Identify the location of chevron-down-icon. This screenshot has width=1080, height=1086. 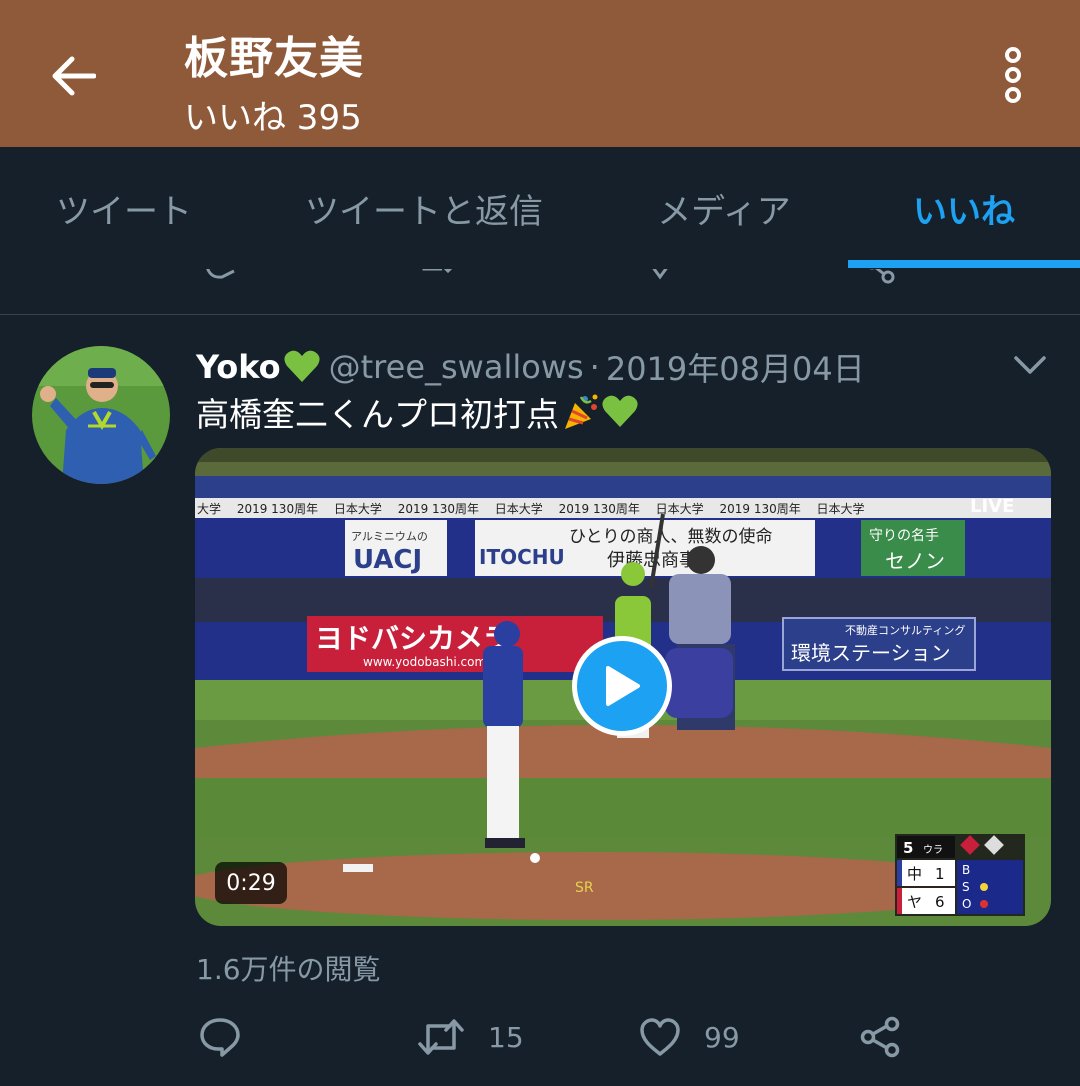
(1030, 365).